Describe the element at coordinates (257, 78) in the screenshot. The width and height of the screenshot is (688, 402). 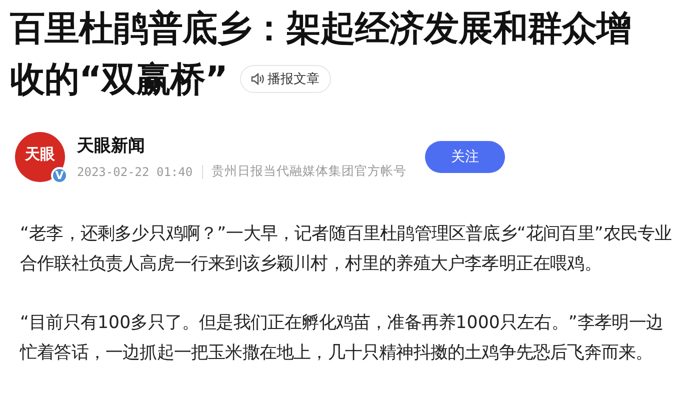
I see `speaker-icon` at that location.